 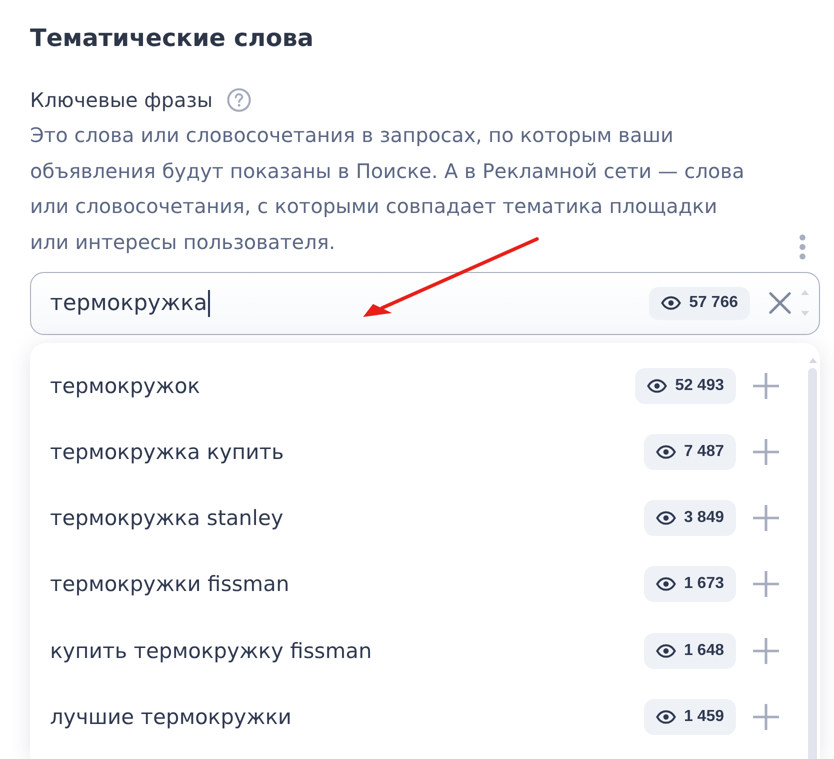 I want to click on scrollbar-thumb, so click(x=812, y=563).